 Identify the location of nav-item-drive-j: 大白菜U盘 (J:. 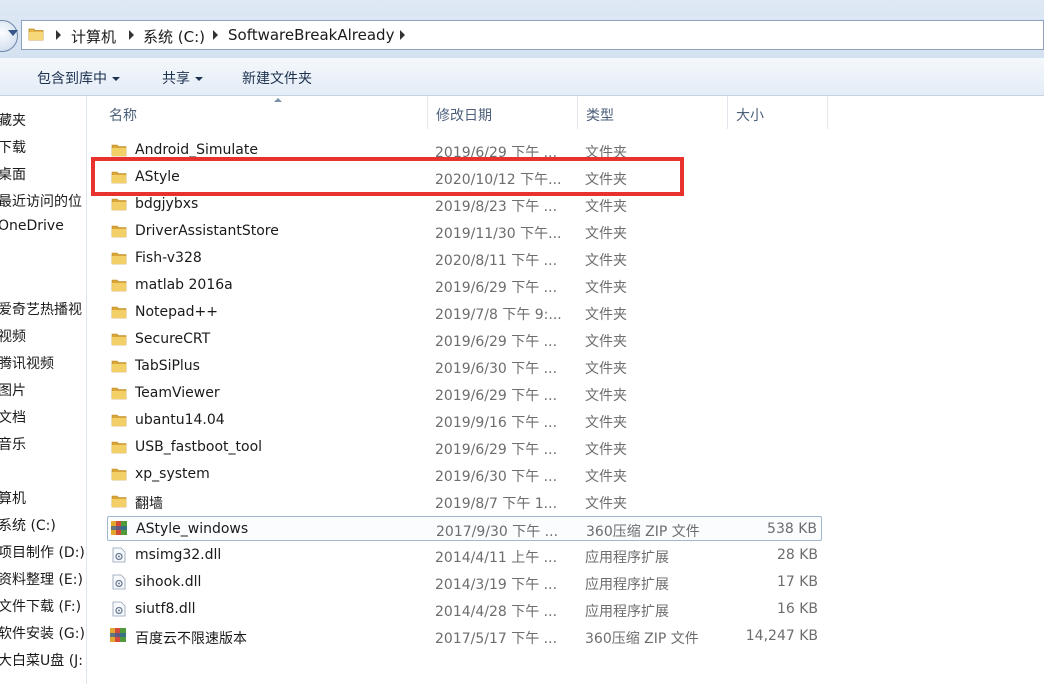
(41, 660).